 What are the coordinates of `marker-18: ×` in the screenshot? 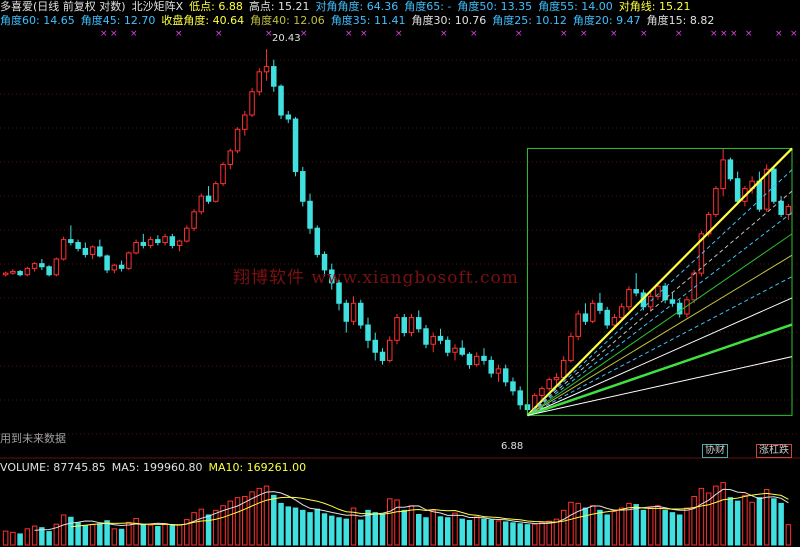 It's located at (714, 34).